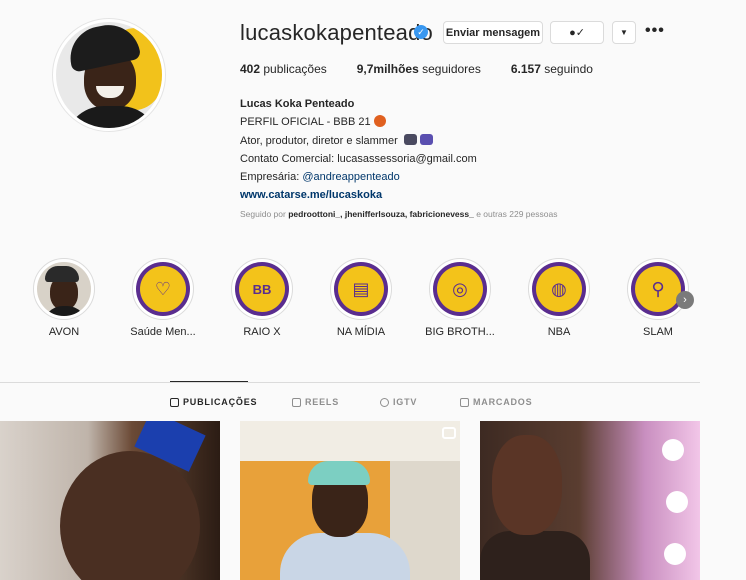  I want to click on profile-avatar, so click(109, 75).